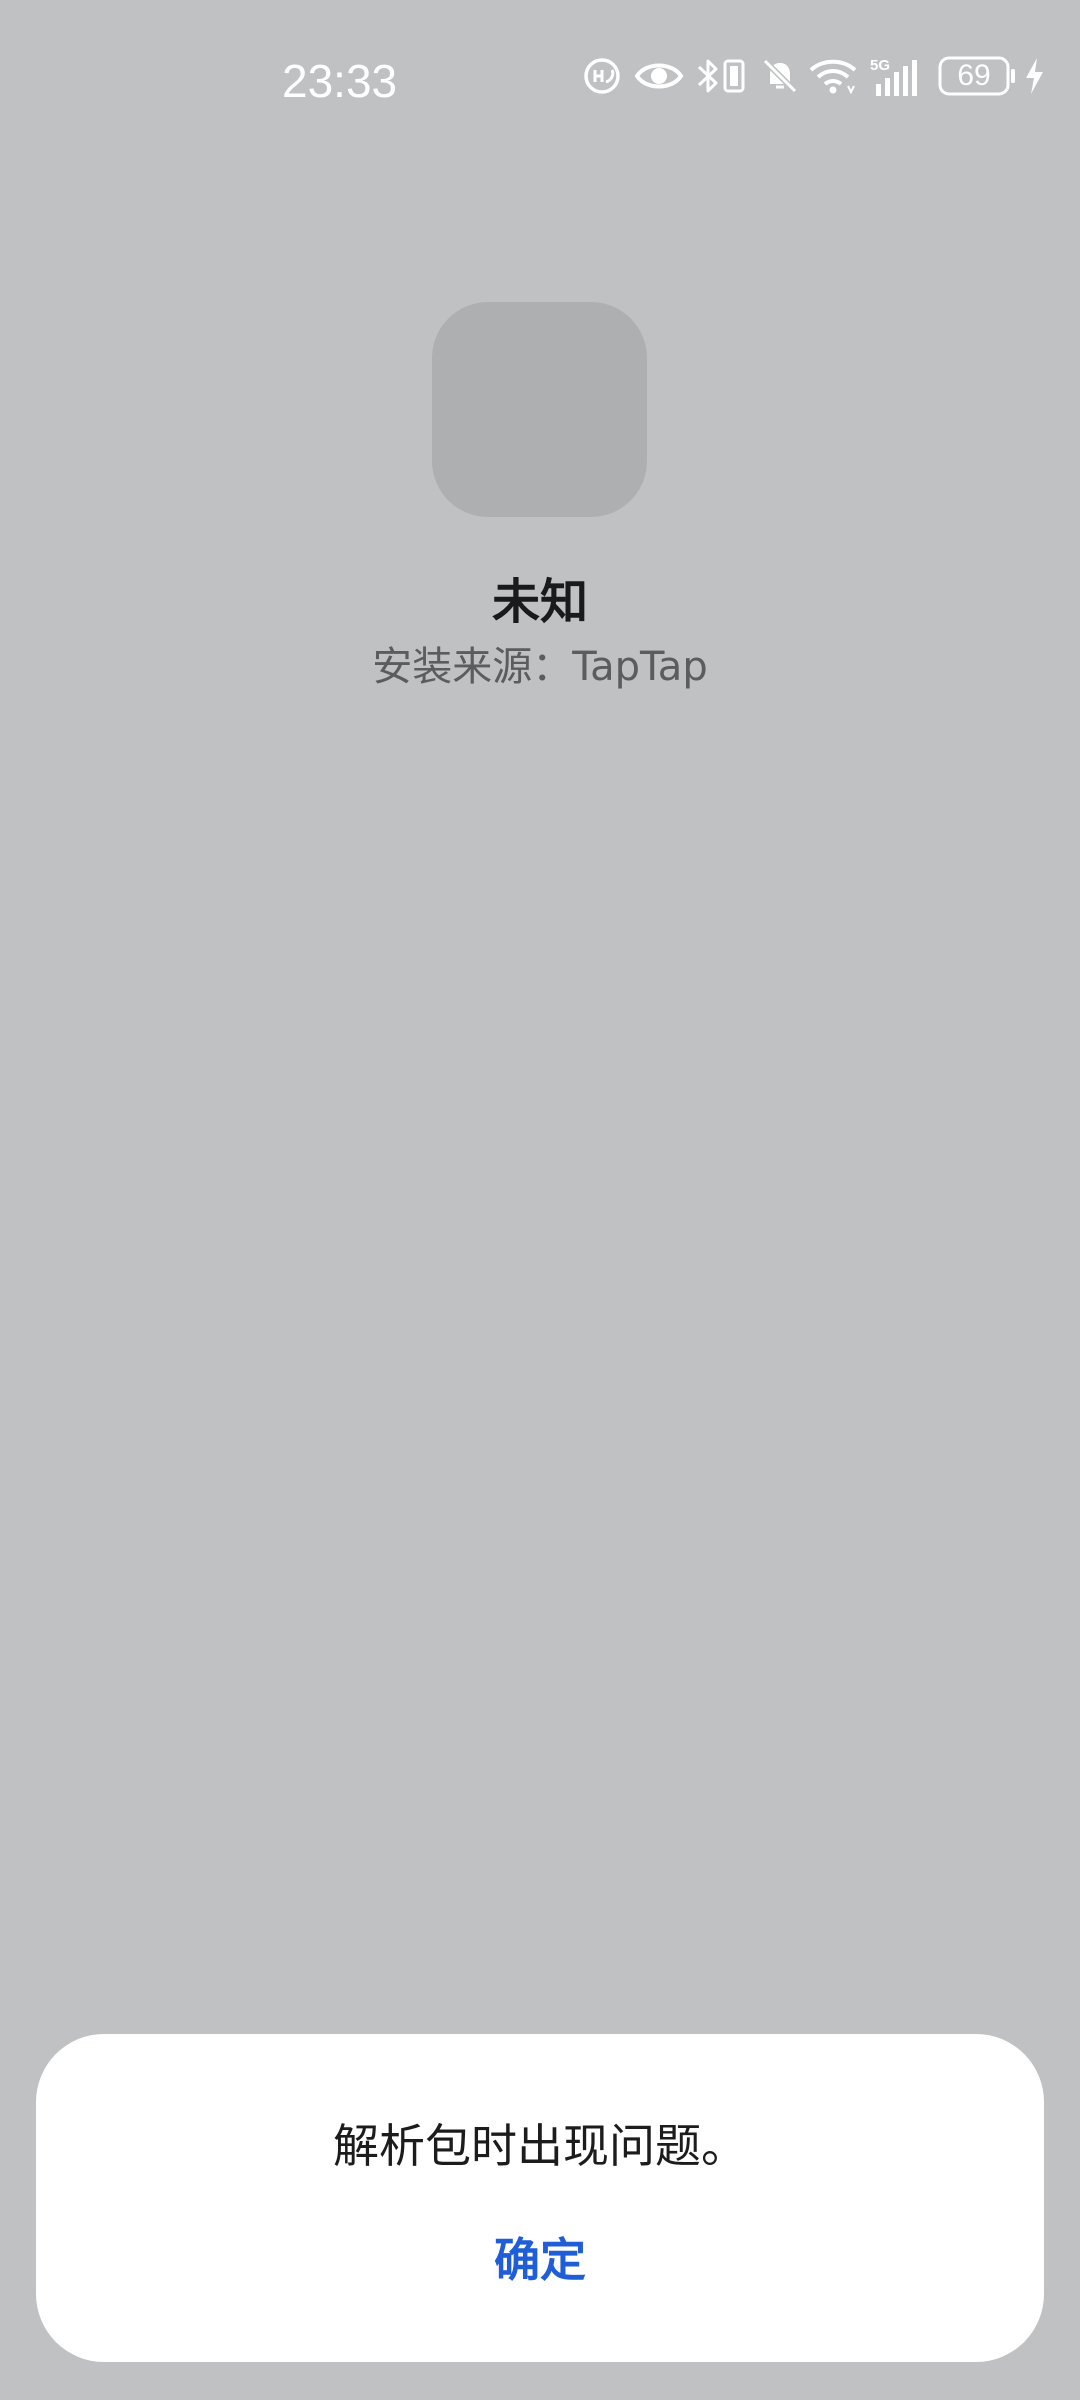  Describe the element at coordinates (539, 409) in the screenshot. I see `app-icon-placeholder` at that location.